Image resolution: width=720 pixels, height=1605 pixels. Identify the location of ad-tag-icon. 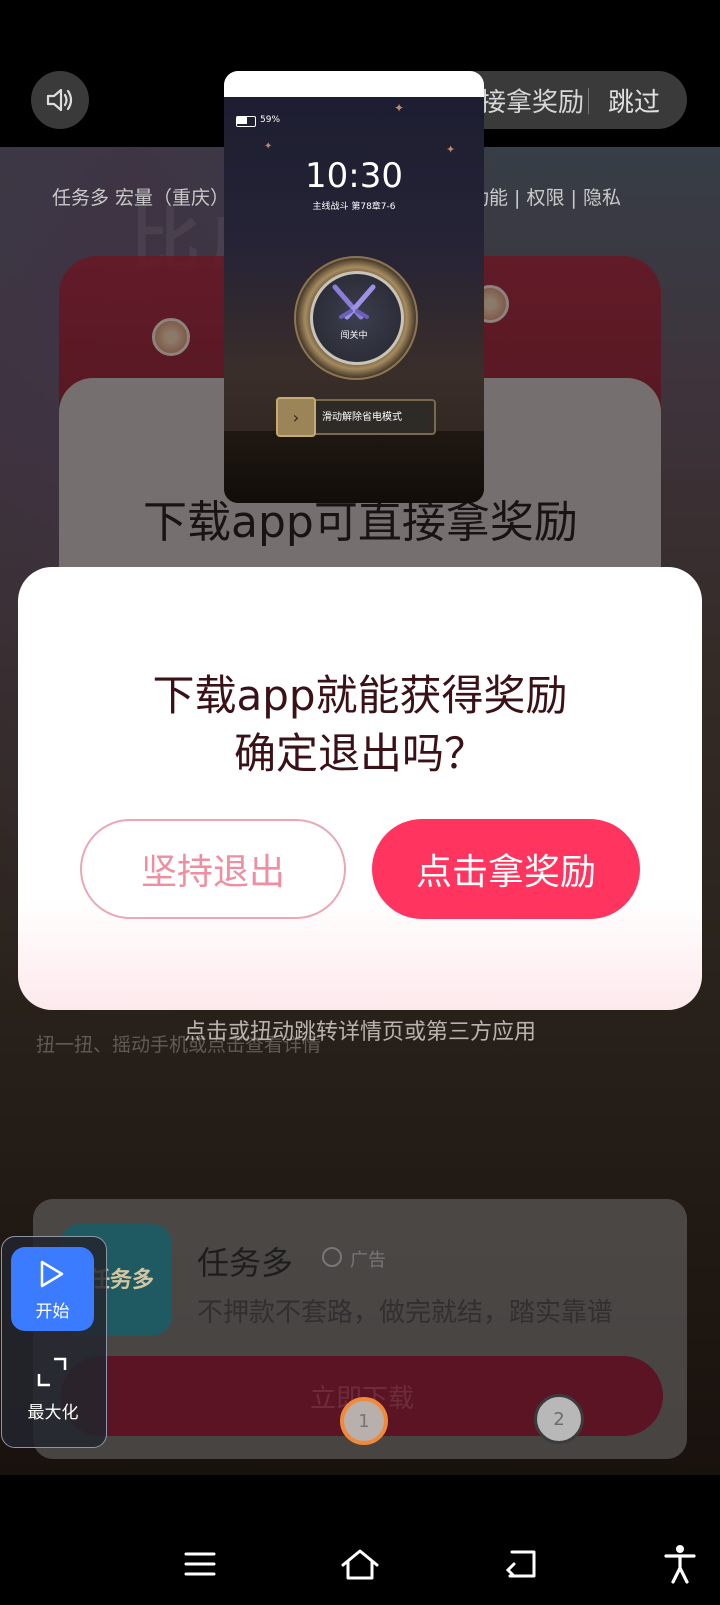
(332, 1257).